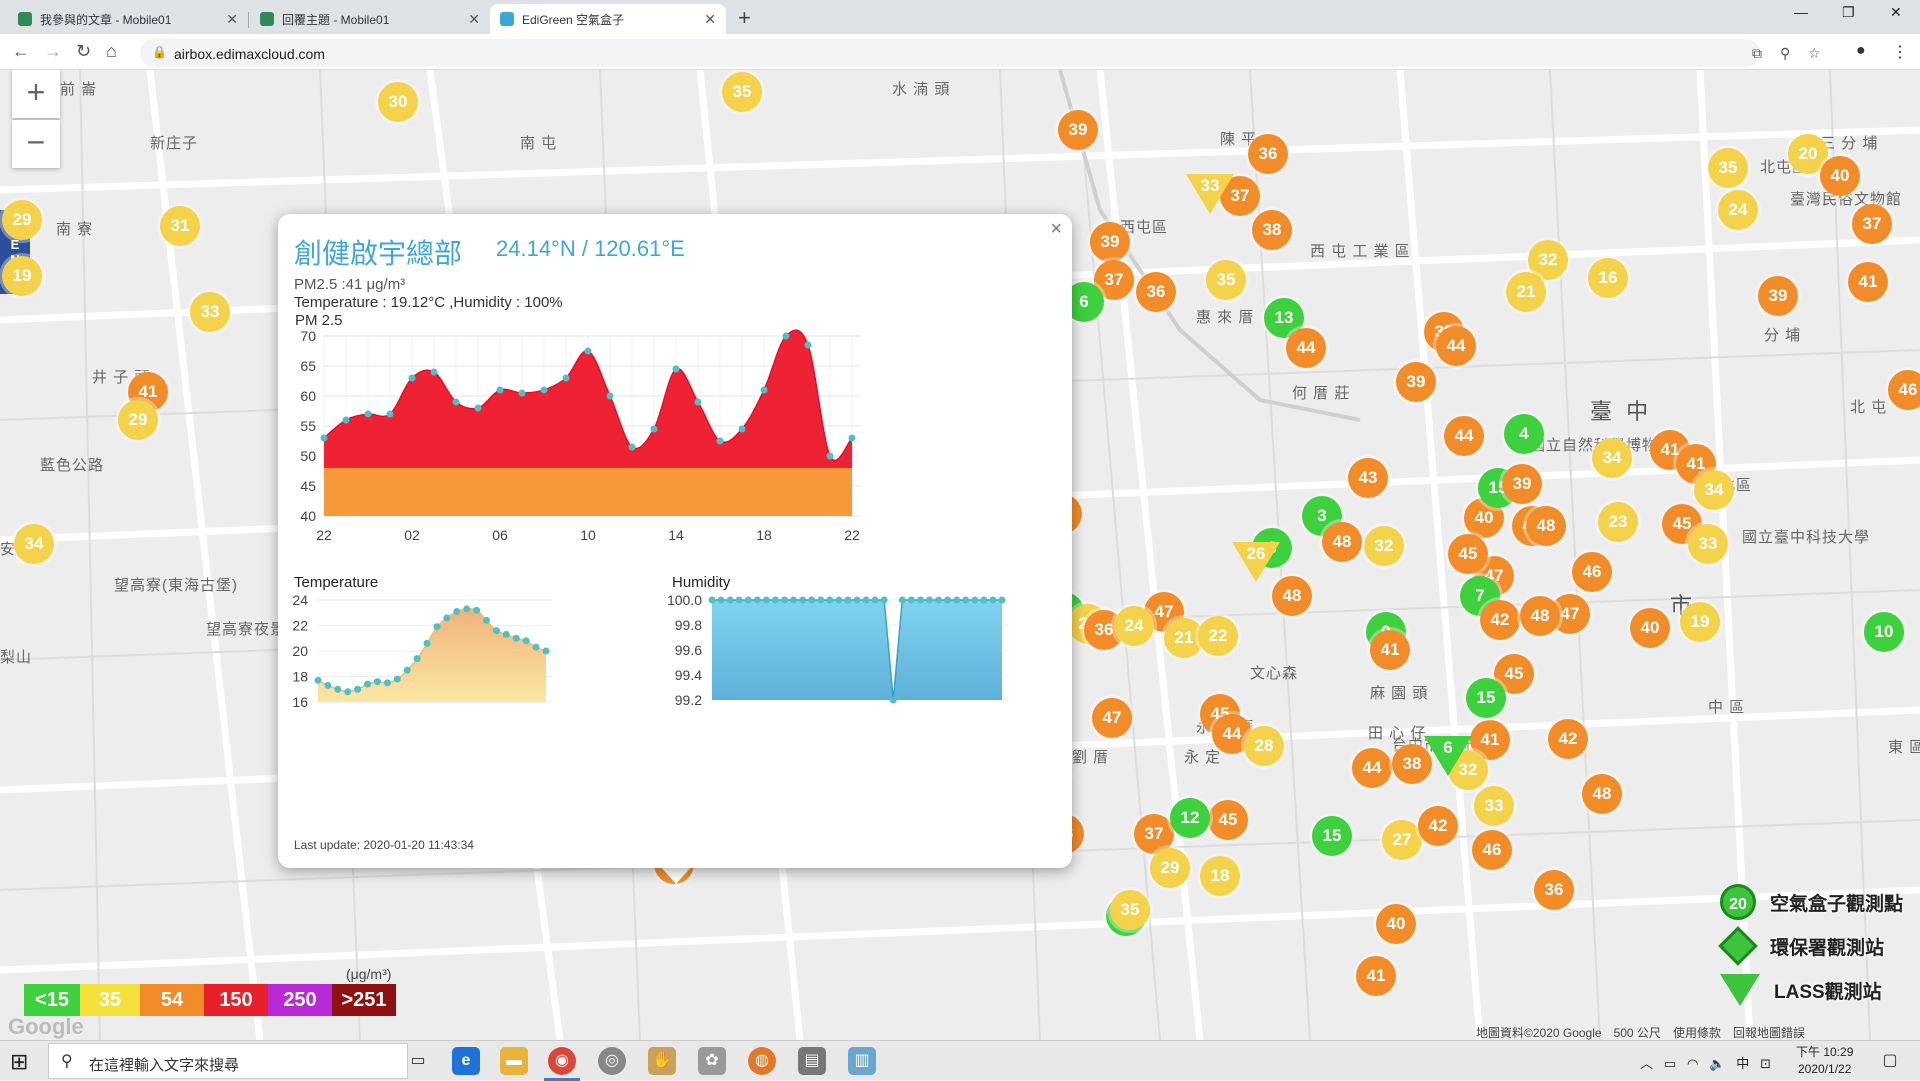 The width and height of the screenshot is (1920, 1081). What do you see at coordinates (249, 54) in the screenshot?
I see `url-text: airbox.edimaxcloud.com` at bounding box center [249, 54].